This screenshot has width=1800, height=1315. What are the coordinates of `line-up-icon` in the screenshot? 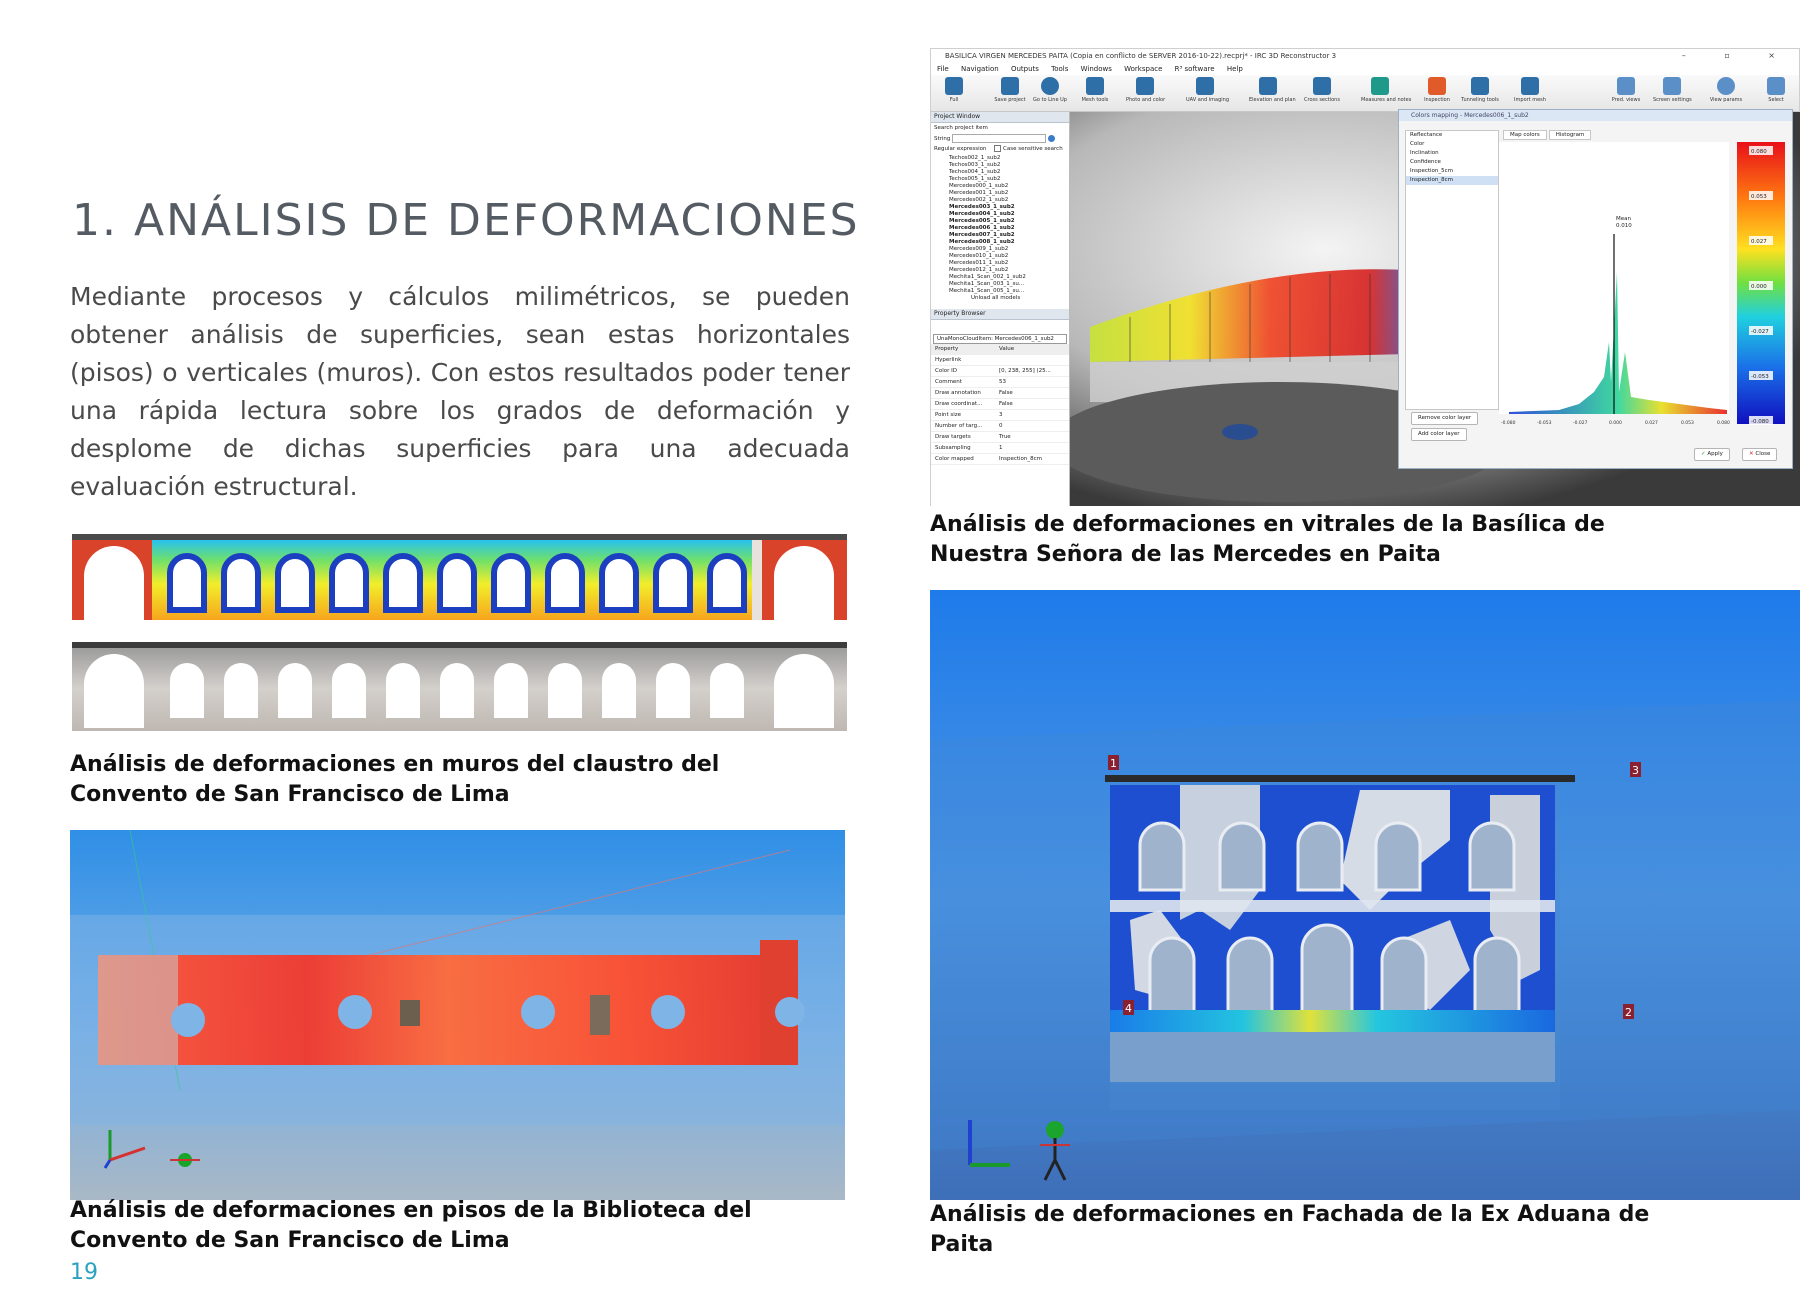 It's located at (1050, 86).